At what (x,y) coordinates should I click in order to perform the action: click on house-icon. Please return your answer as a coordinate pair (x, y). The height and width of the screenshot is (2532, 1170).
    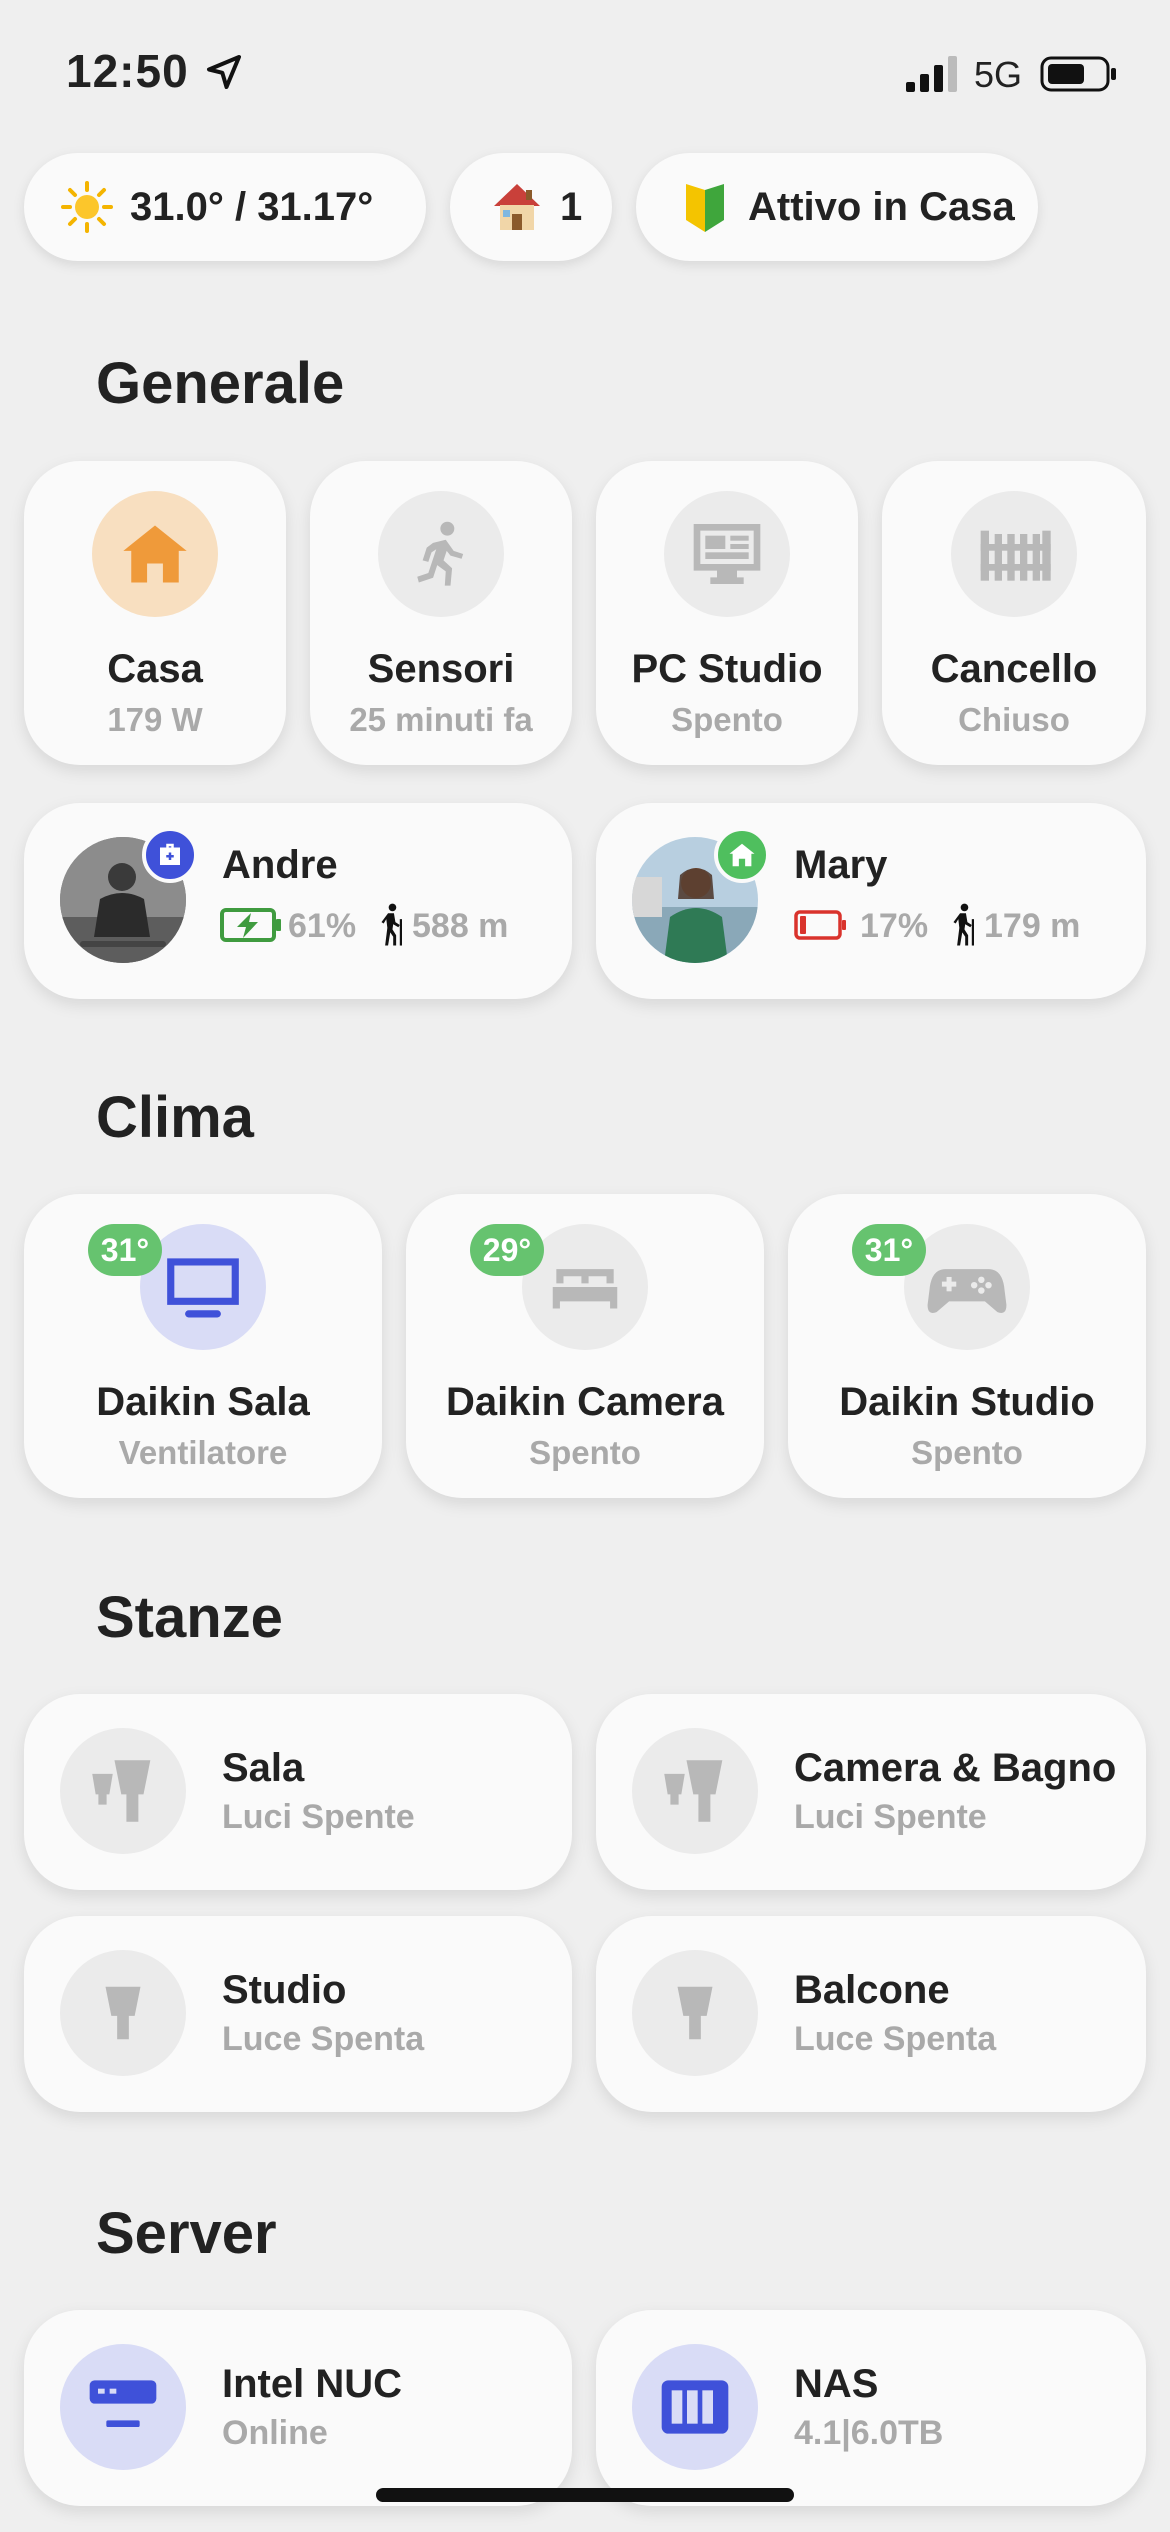
    Looking at the image, I should click on (517, 207).